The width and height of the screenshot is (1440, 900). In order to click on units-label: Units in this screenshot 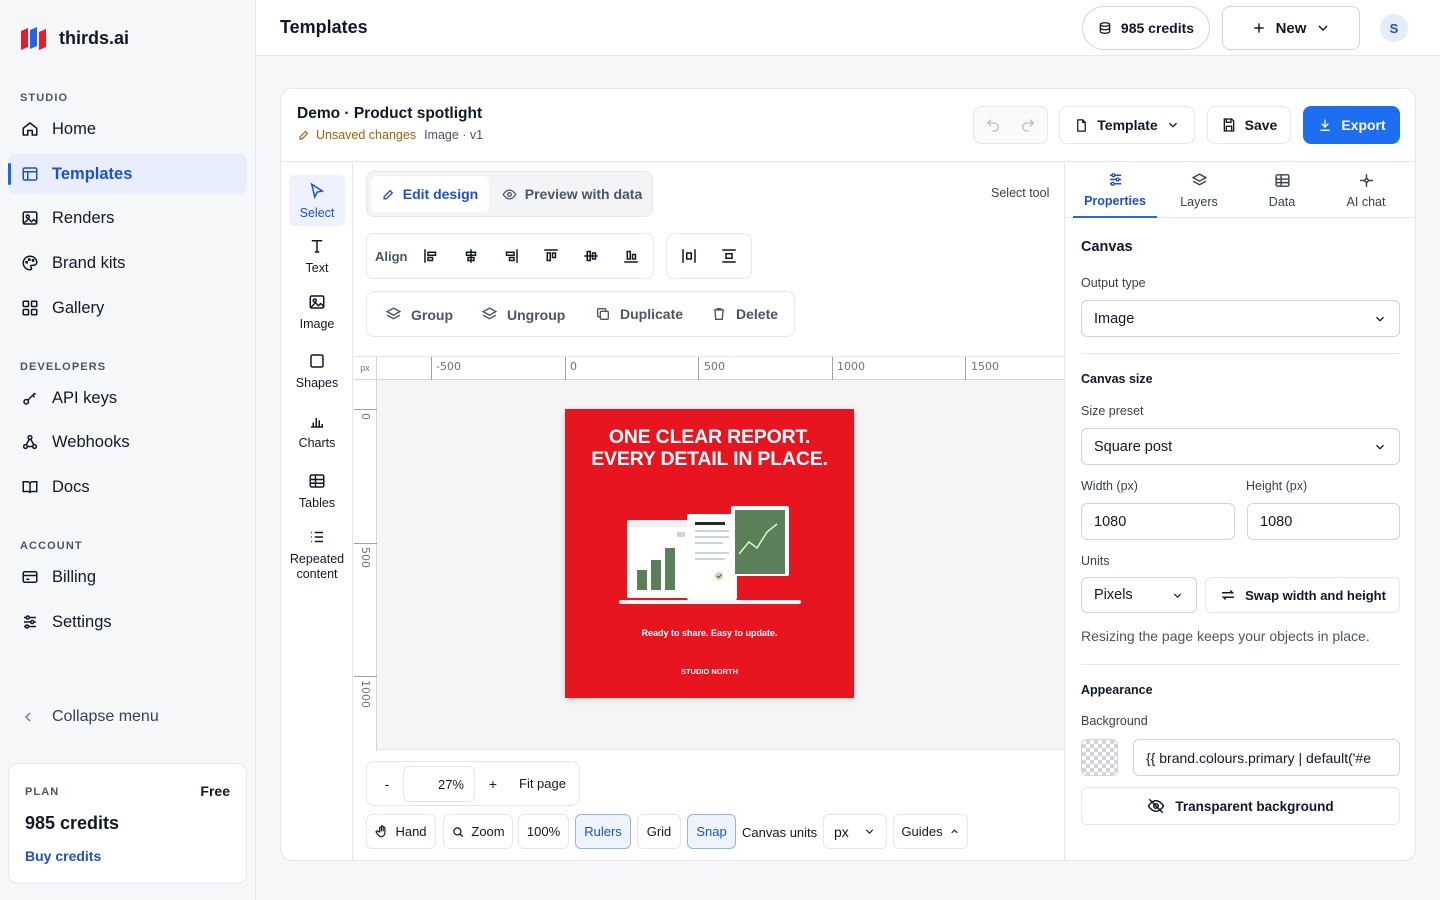, I will do `click(1095, 561)`.